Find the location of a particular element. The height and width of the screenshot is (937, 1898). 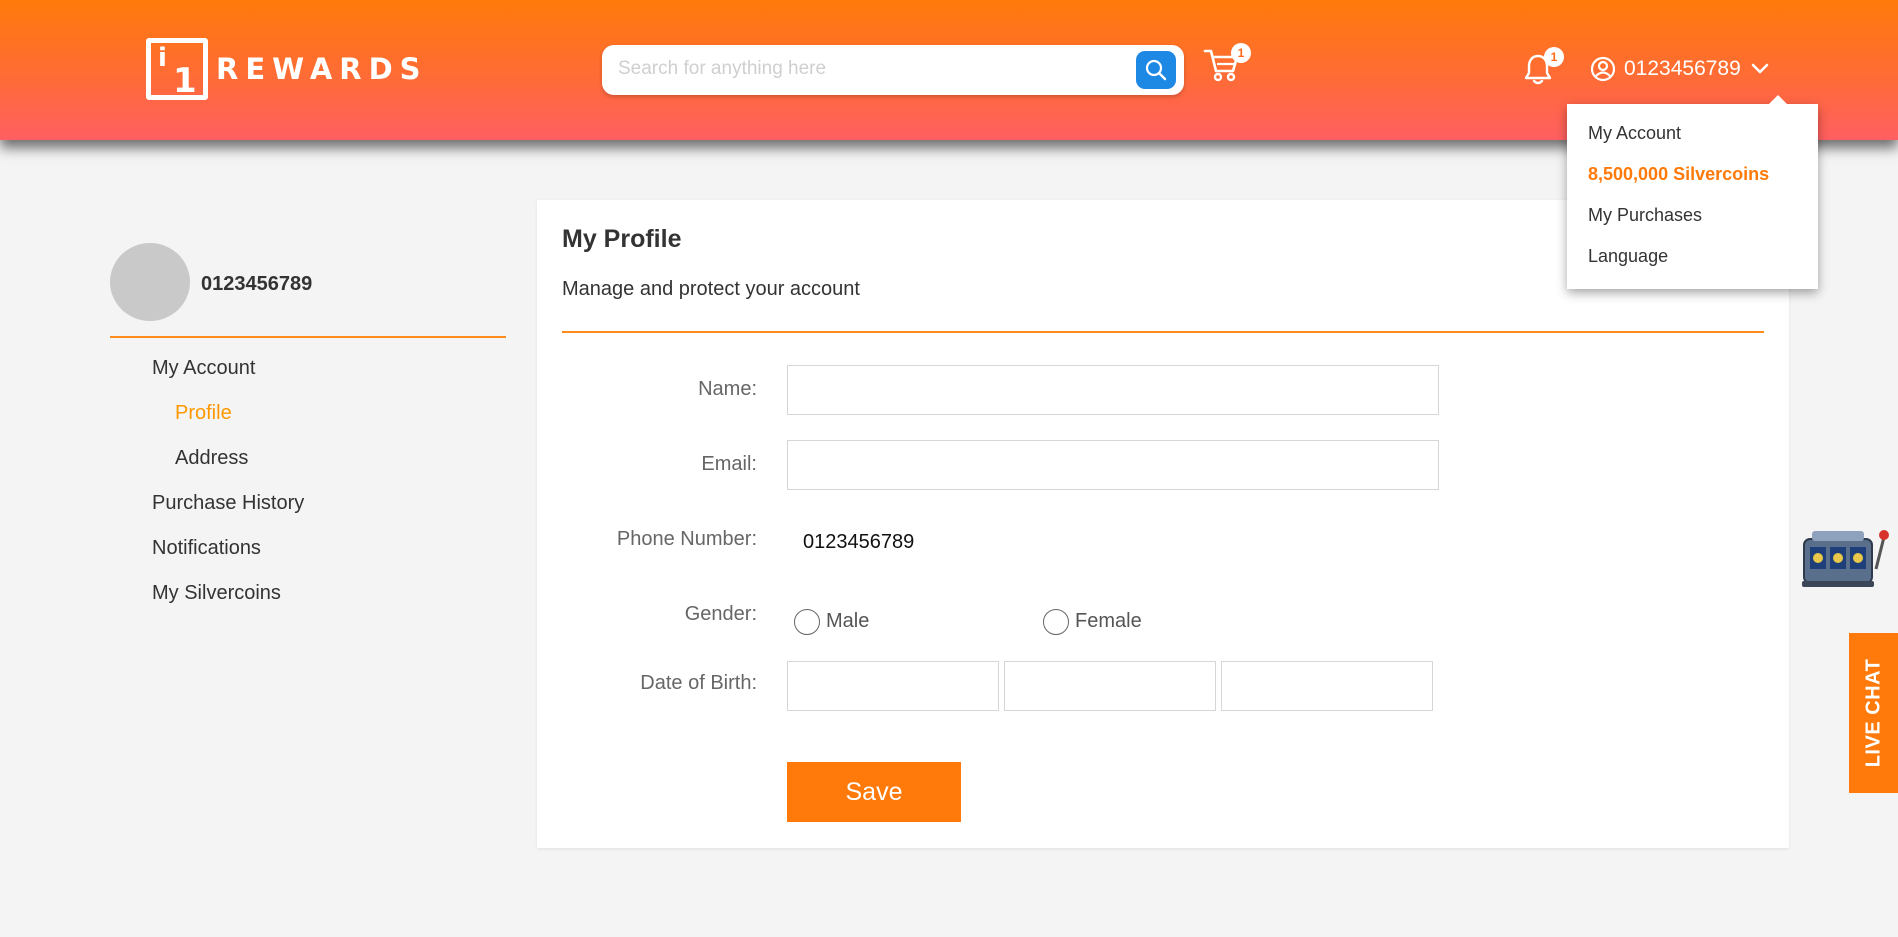

slot-machine-icon is located at coordinates (1845, 558).